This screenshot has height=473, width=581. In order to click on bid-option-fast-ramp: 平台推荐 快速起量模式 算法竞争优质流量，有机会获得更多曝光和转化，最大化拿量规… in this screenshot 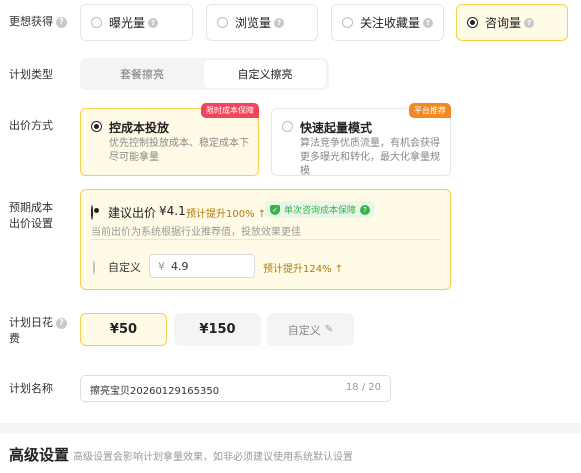, I will do `click(361, 140)`.